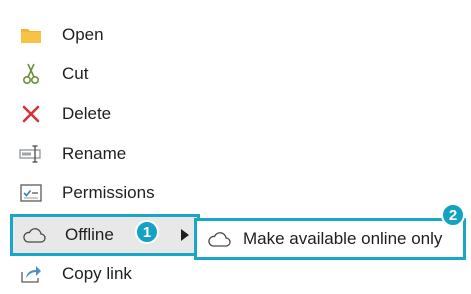 The width and height of the screenshot is (471, 294). I want to click on offline-submenu: Make available online only, so click(330, 239).